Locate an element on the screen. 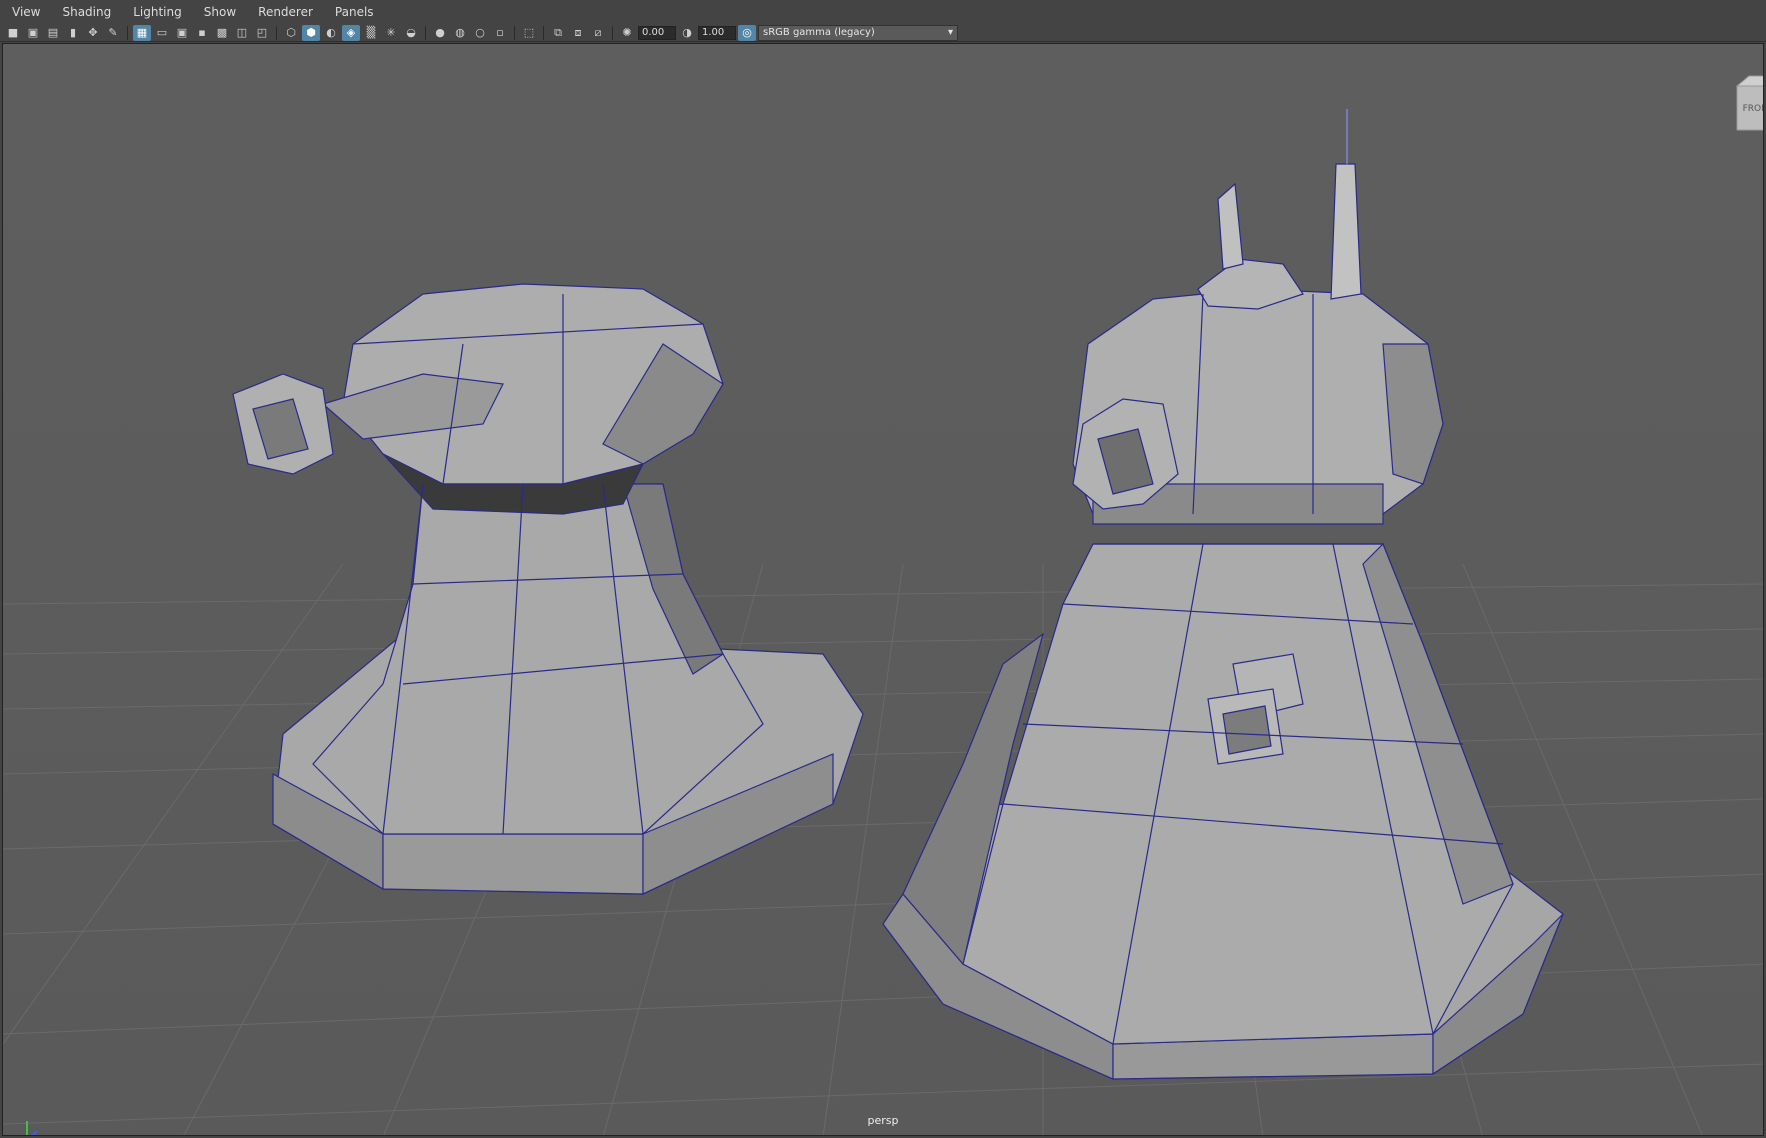  menu-panels: Panels is located at coordinates (353, 12).